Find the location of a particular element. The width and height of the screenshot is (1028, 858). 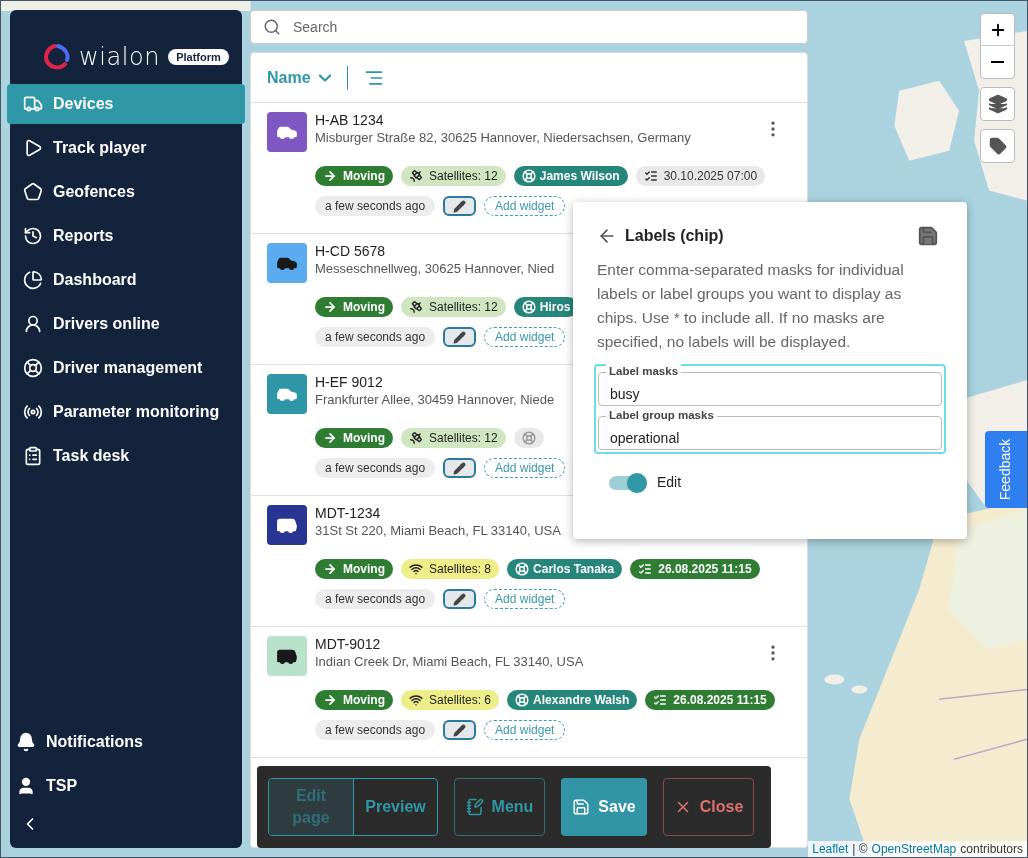

clipboard-icon is located at coordinates (33, 456).